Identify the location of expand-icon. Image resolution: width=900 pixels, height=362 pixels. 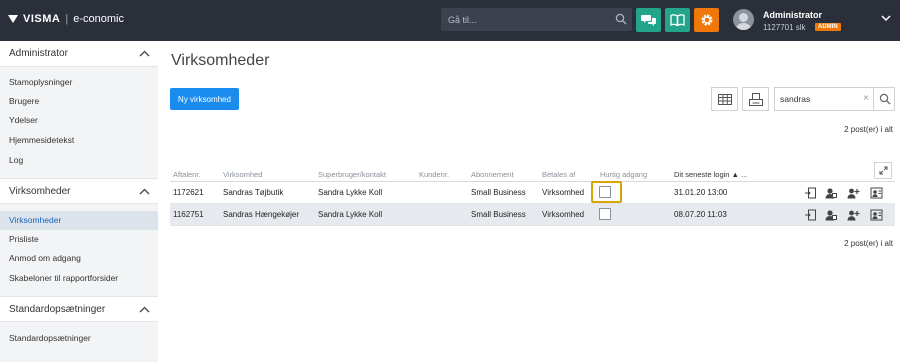
(883, 170).